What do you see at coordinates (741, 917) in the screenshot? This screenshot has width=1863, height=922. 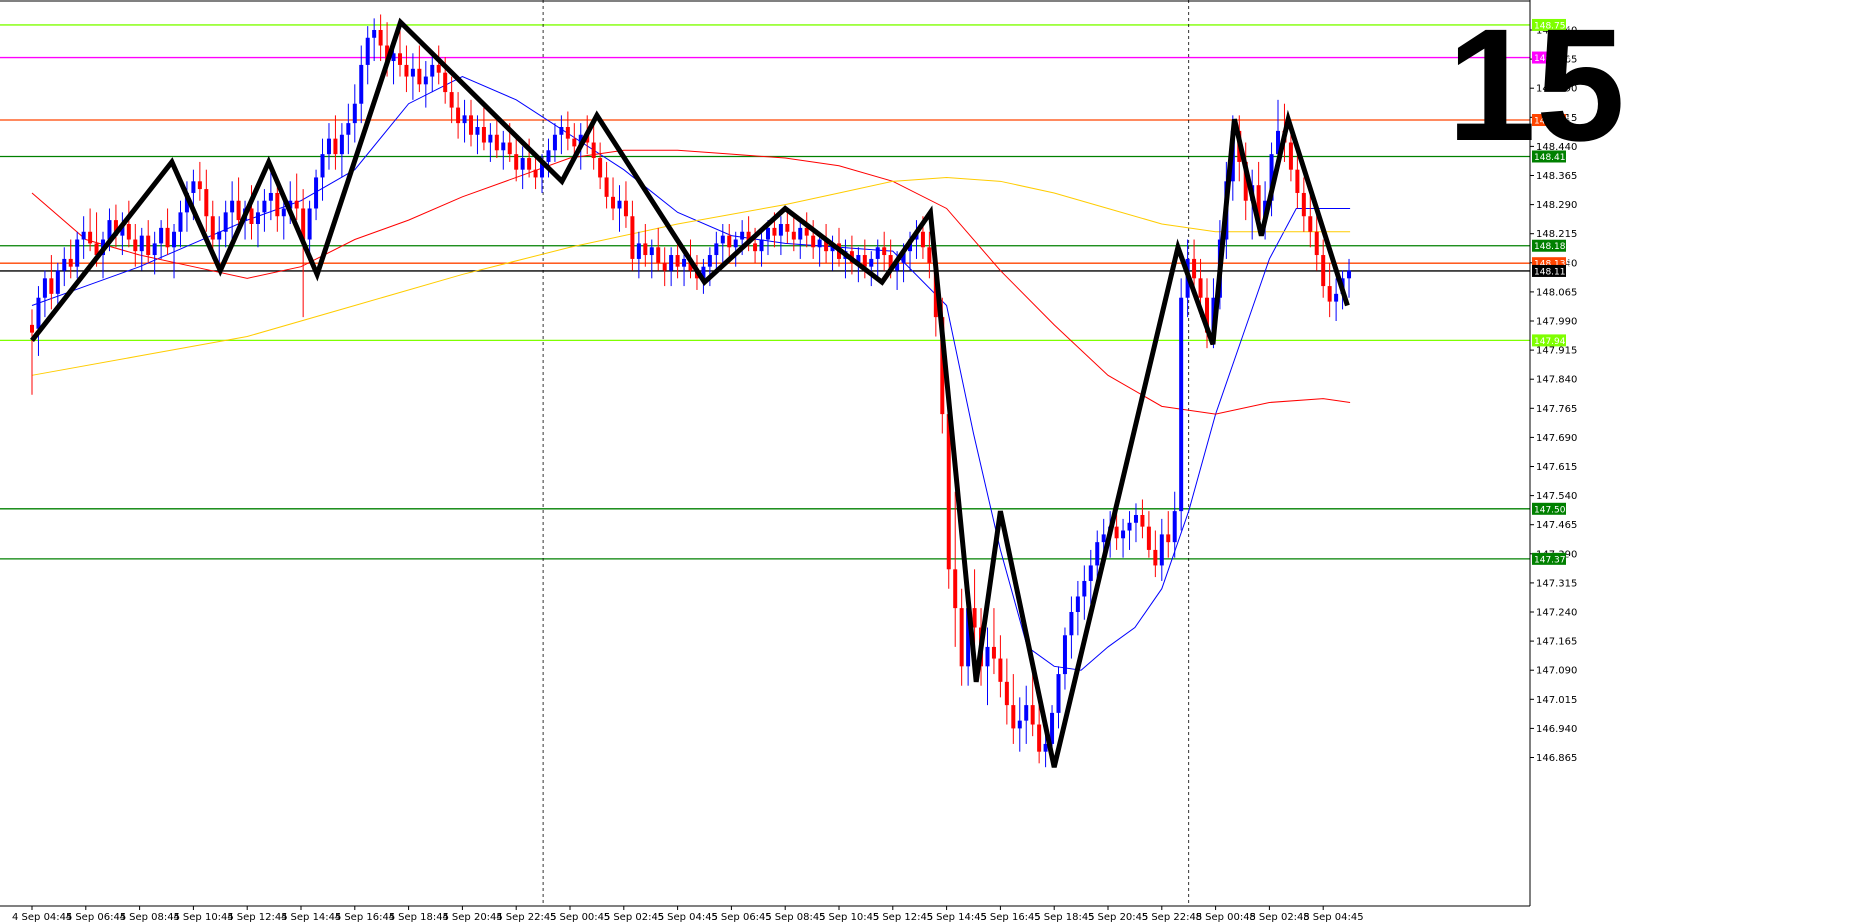 I see `time-tick-label: 5 Sep 06:45` at bounding box center [741, 917].